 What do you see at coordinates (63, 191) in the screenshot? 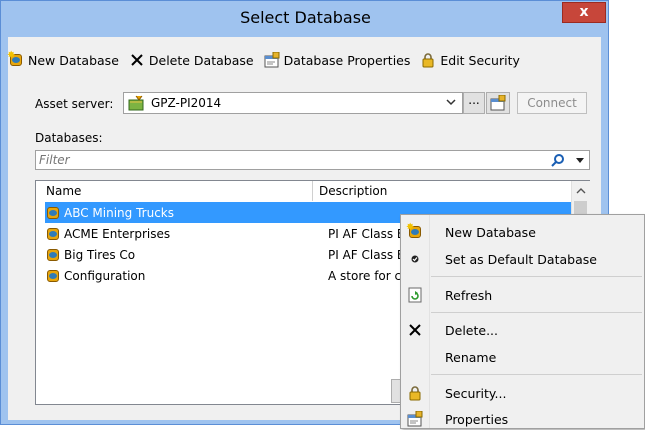
I see `column-header-name: Name` at bounding box center [63, 191].